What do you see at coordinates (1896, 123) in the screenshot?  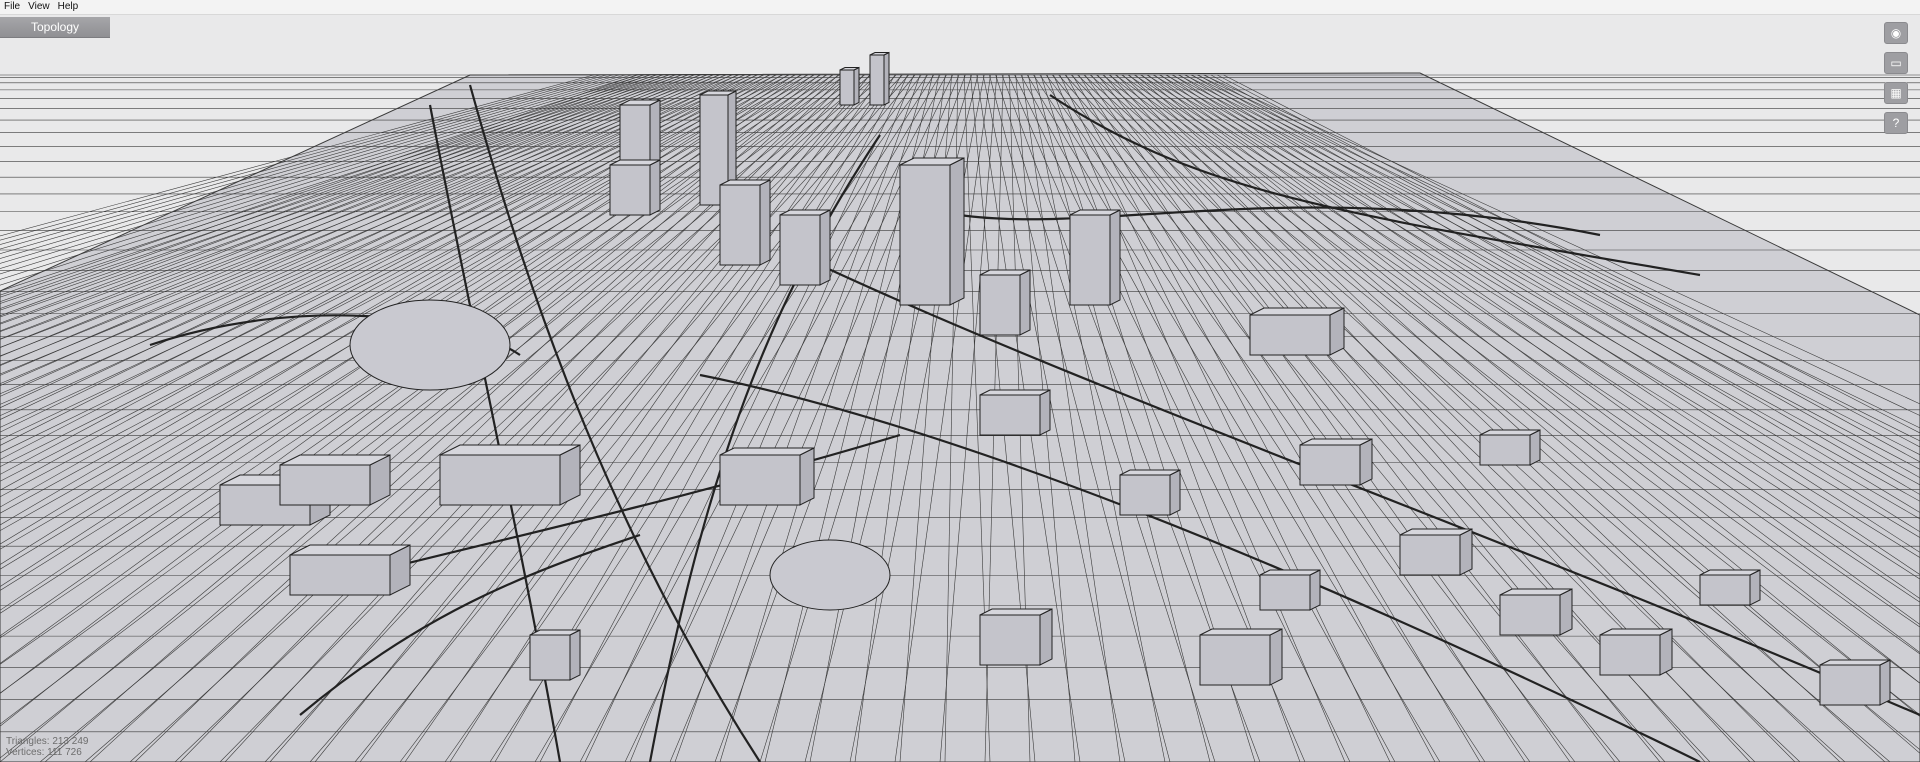 I see `help-icon: ?` at bounding box center [1896, 123].